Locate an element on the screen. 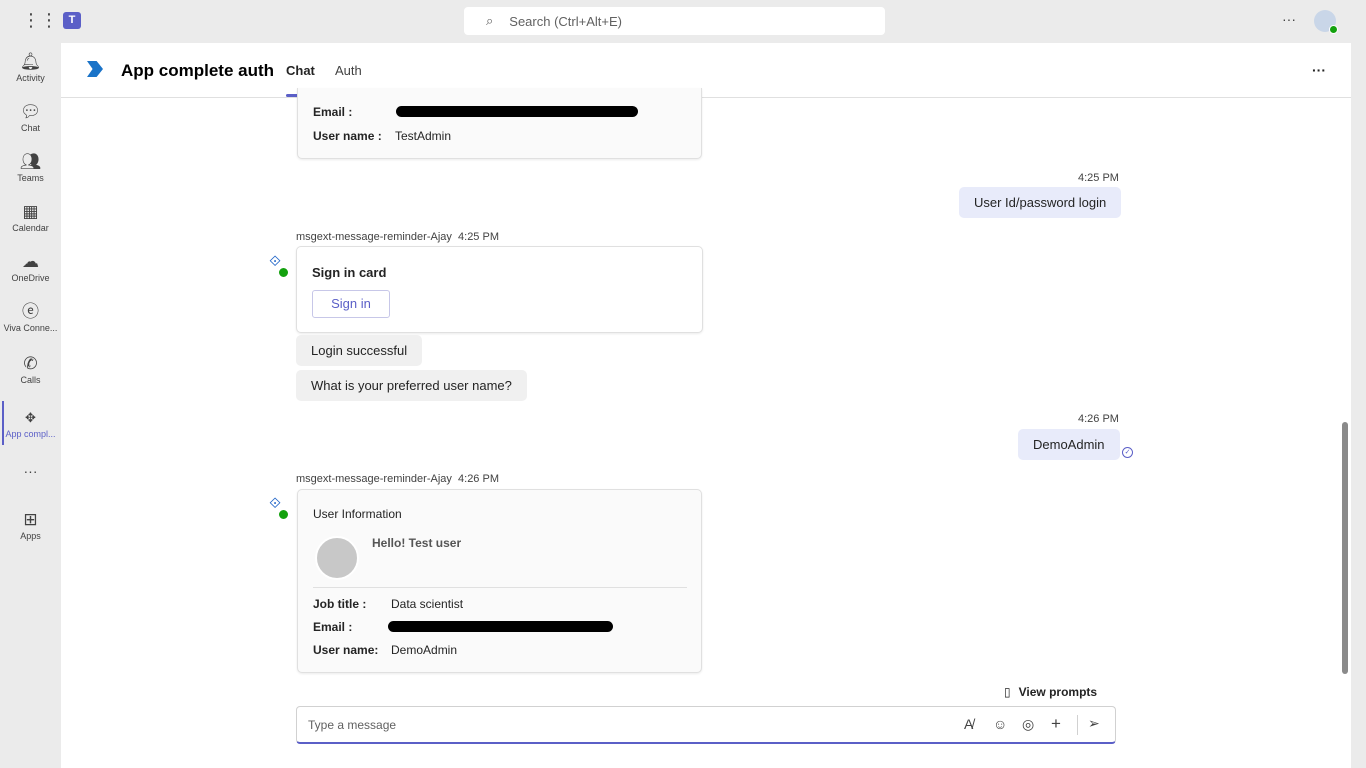 This screenshot has height=768, width=1366. header-more-icon: ··· is located at coordinates (1319, 70).